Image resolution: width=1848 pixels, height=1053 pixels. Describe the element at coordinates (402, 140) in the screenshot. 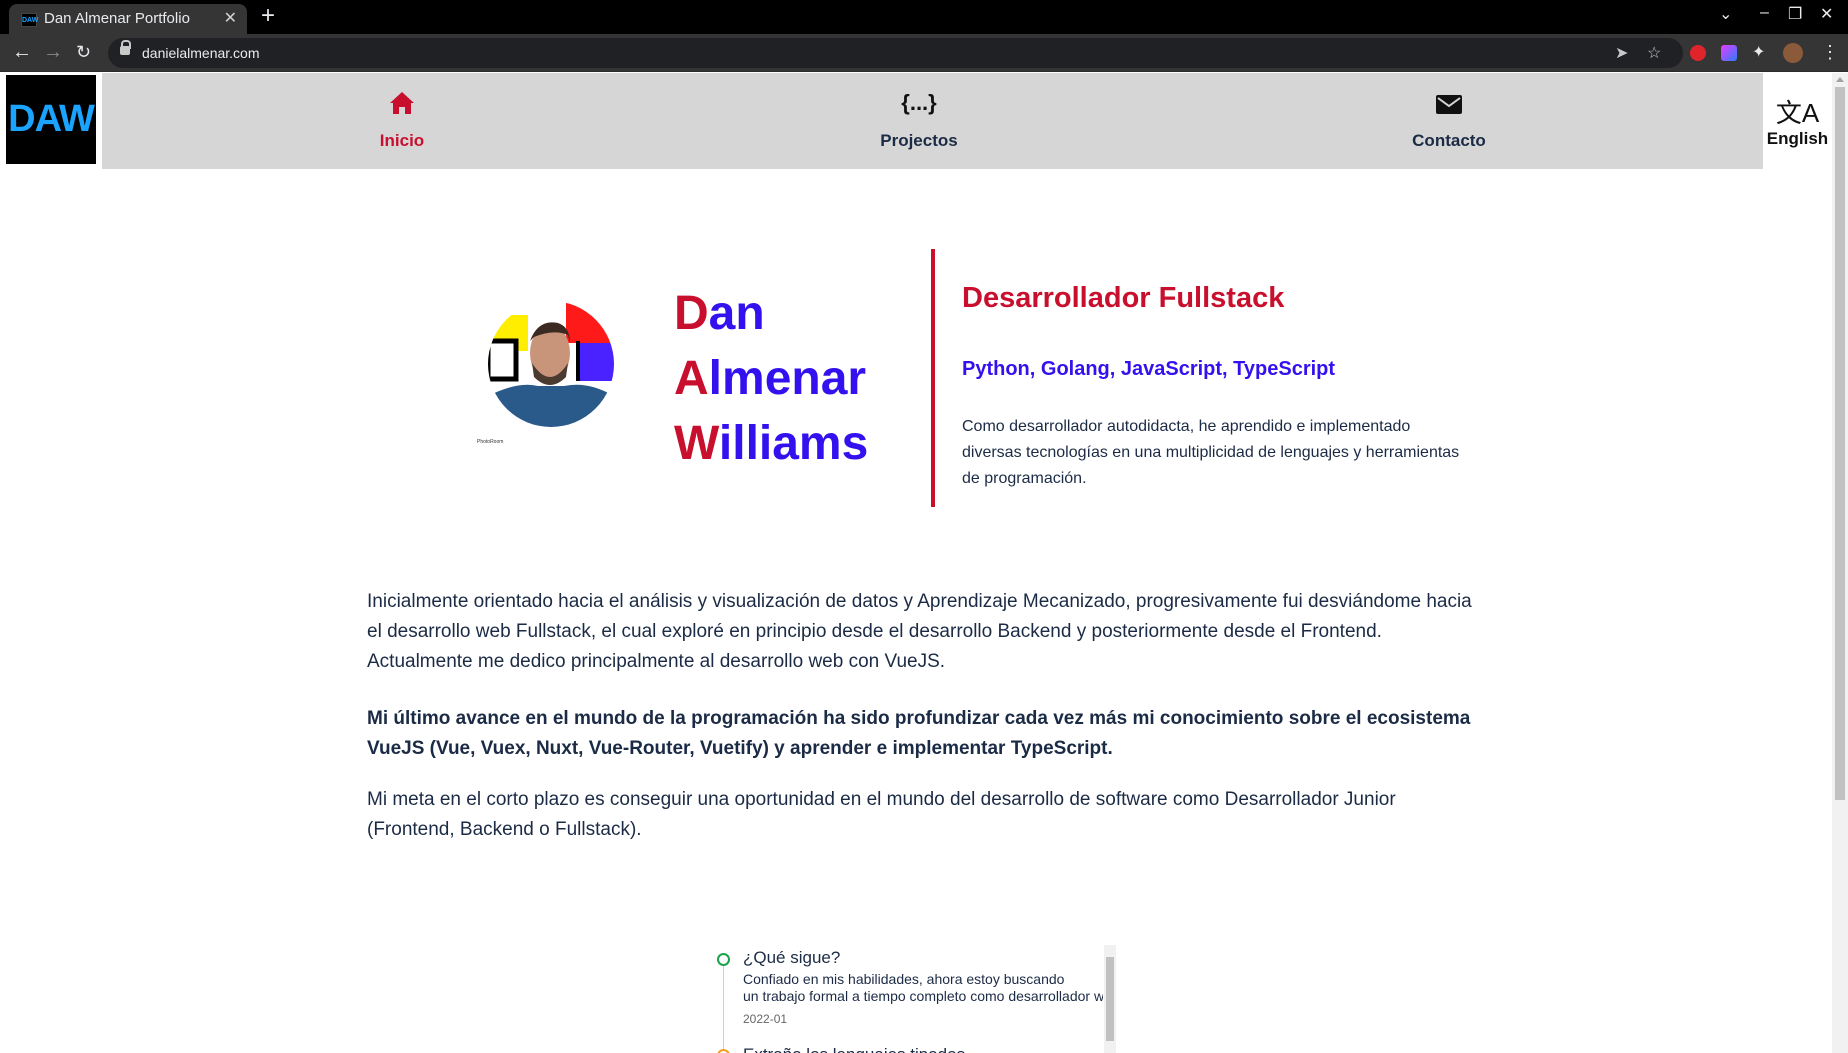

I see `nav-label-inicio: Inicio` at that location.